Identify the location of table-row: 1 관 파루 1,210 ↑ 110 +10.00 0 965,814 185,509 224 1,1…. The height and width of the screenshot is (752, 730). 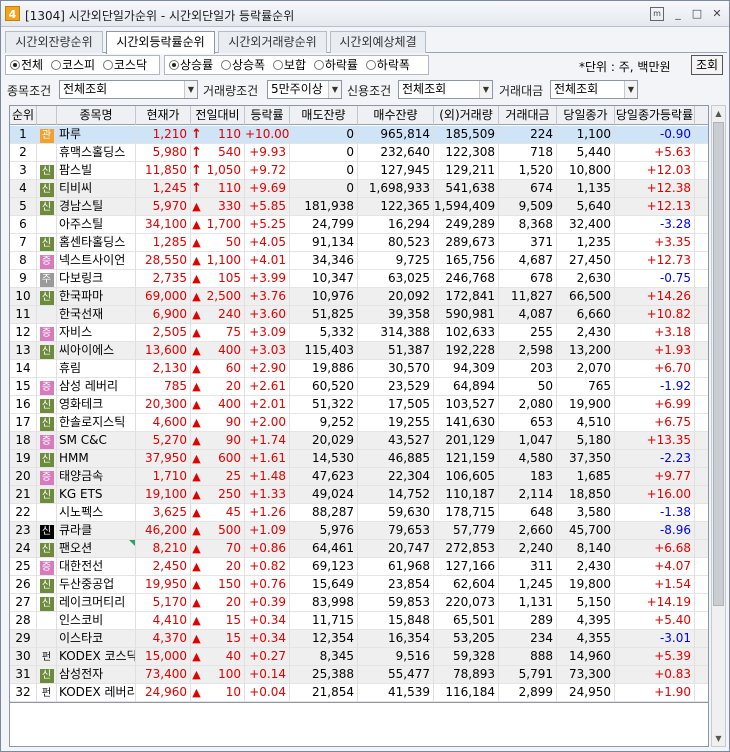
(359, 135).